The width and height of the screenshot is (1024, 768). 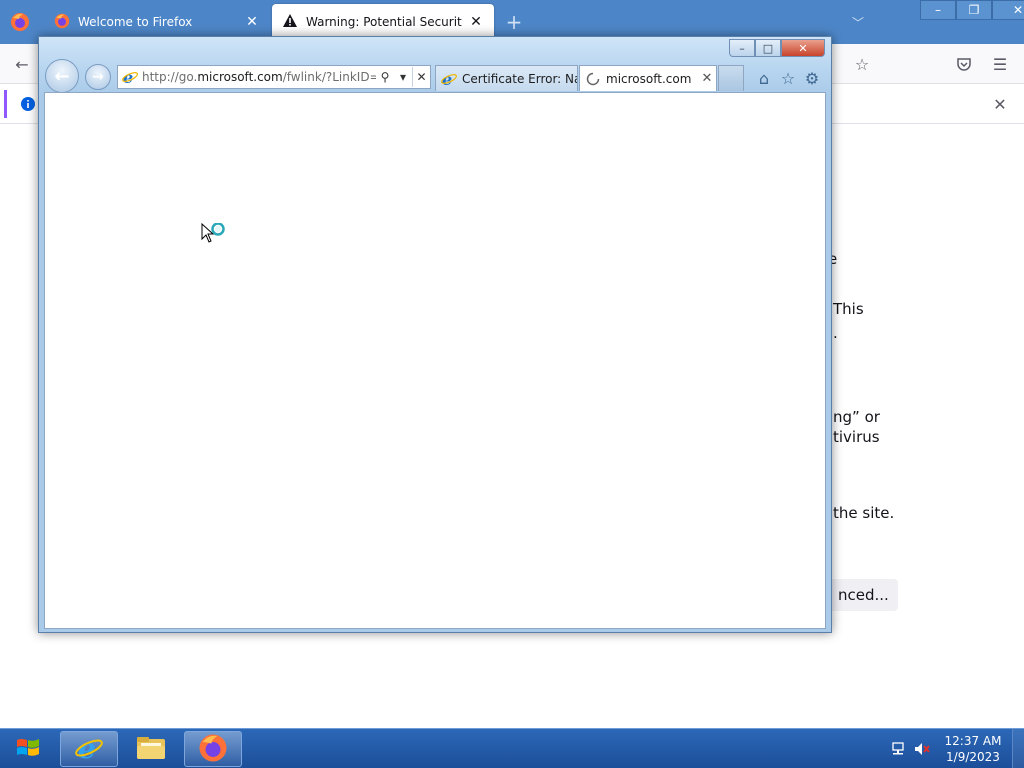 I want to click on taskbar-internet-explorer: e, so click(x=89, y=749).